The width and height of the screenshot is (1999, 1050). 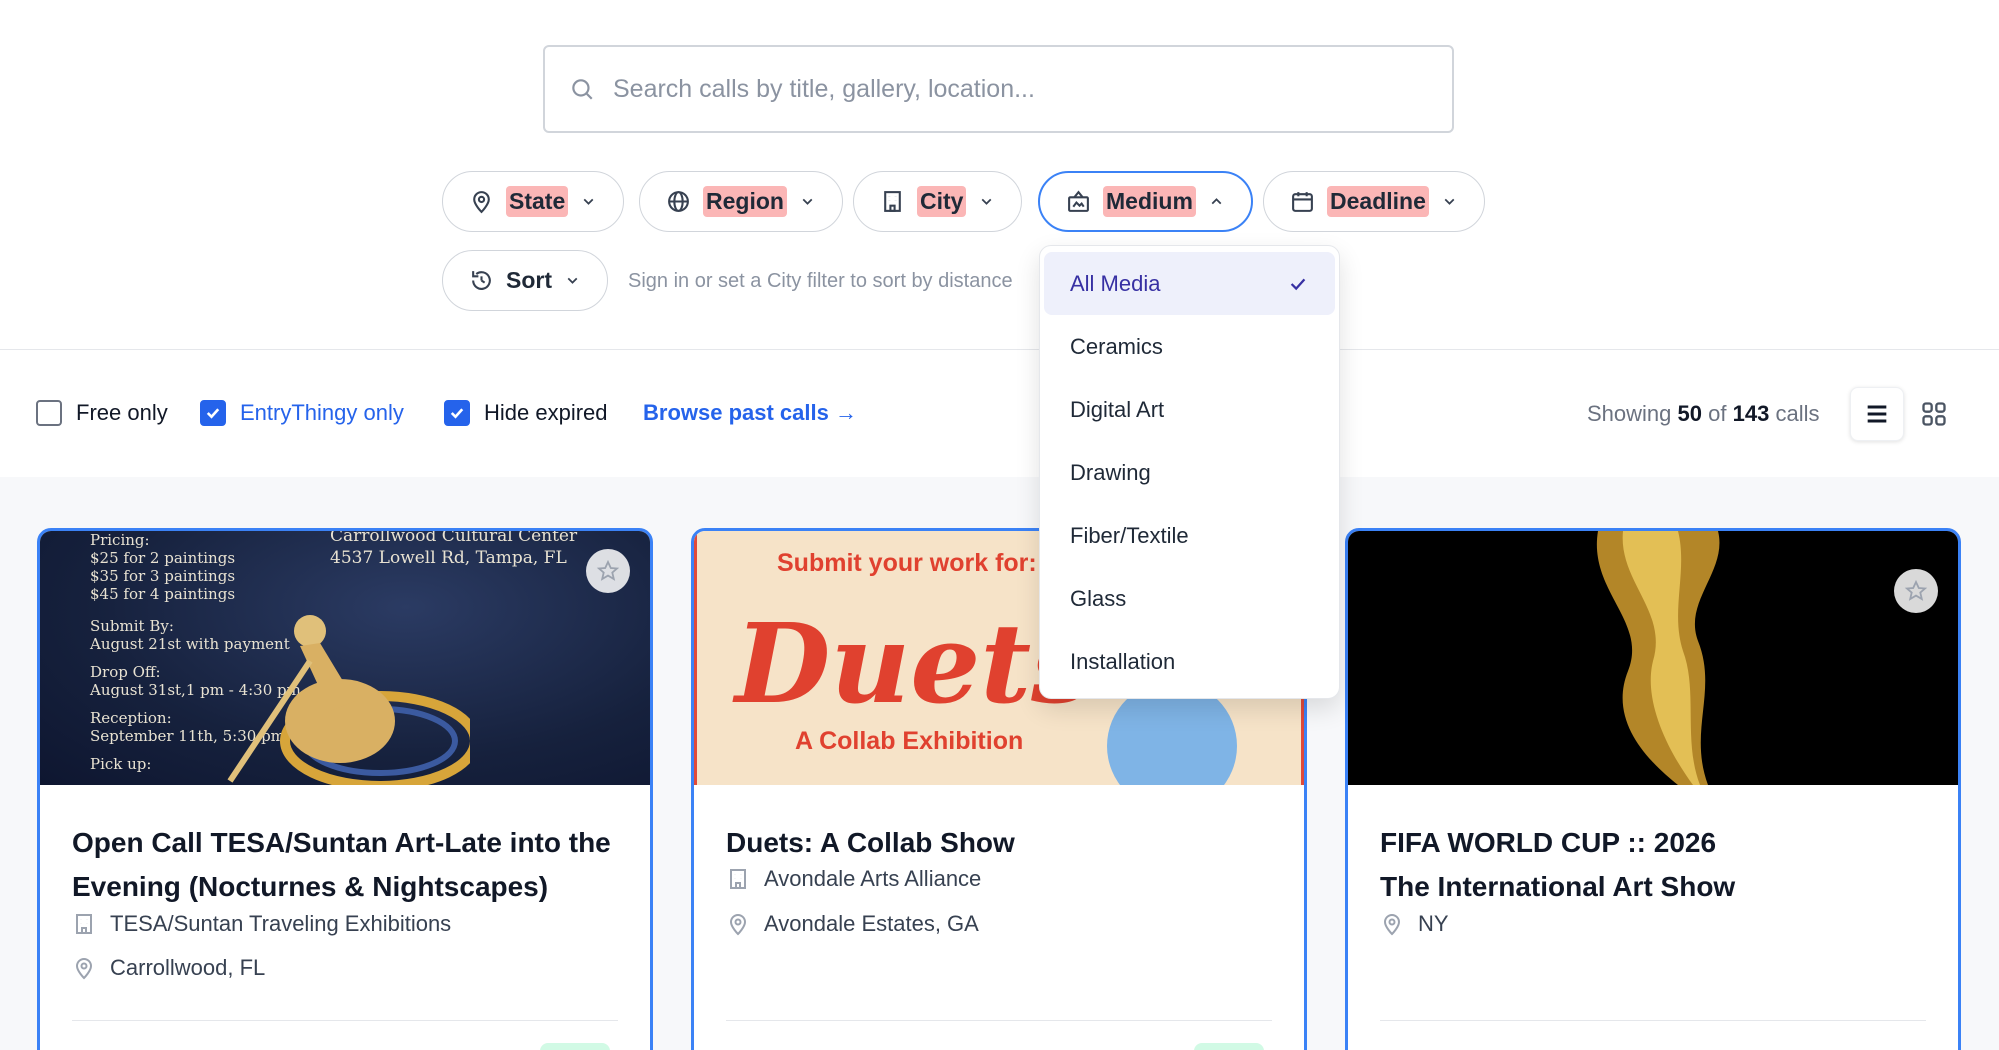 I want to click on city-filter-label: City, so click(x=942, y=201).